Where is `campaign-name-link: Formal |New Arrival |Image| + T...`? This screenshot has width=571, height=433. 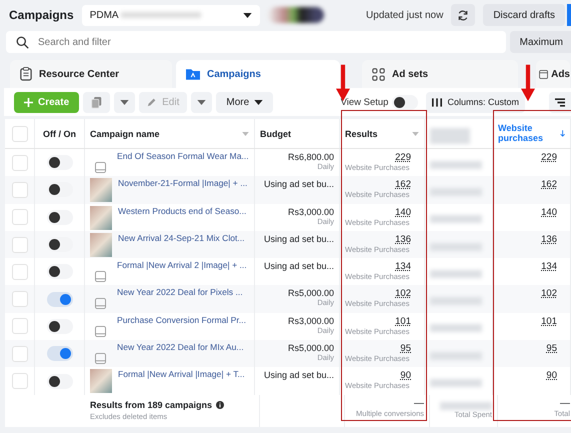 campaign-name-link: Formal |New Arrival |Image| + T... is located at coordinates (181, 374).